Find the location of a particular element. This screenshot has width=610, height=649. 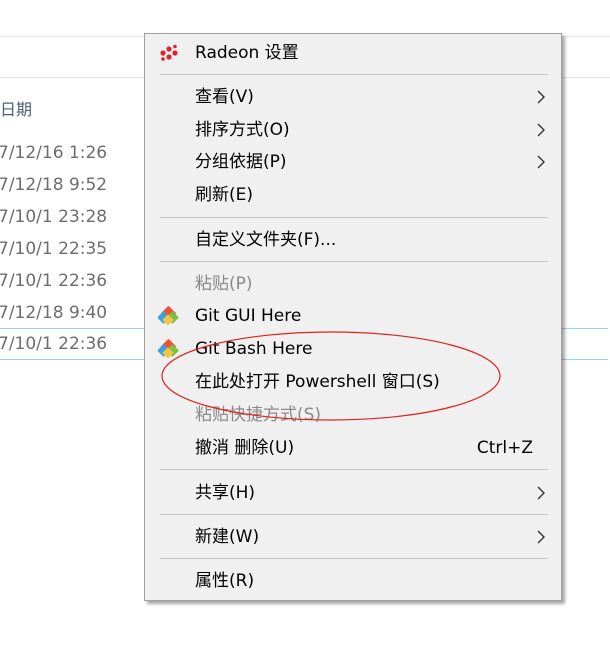

menu-item-sort: 排序方式(O) is located at coordinates (353, 130).